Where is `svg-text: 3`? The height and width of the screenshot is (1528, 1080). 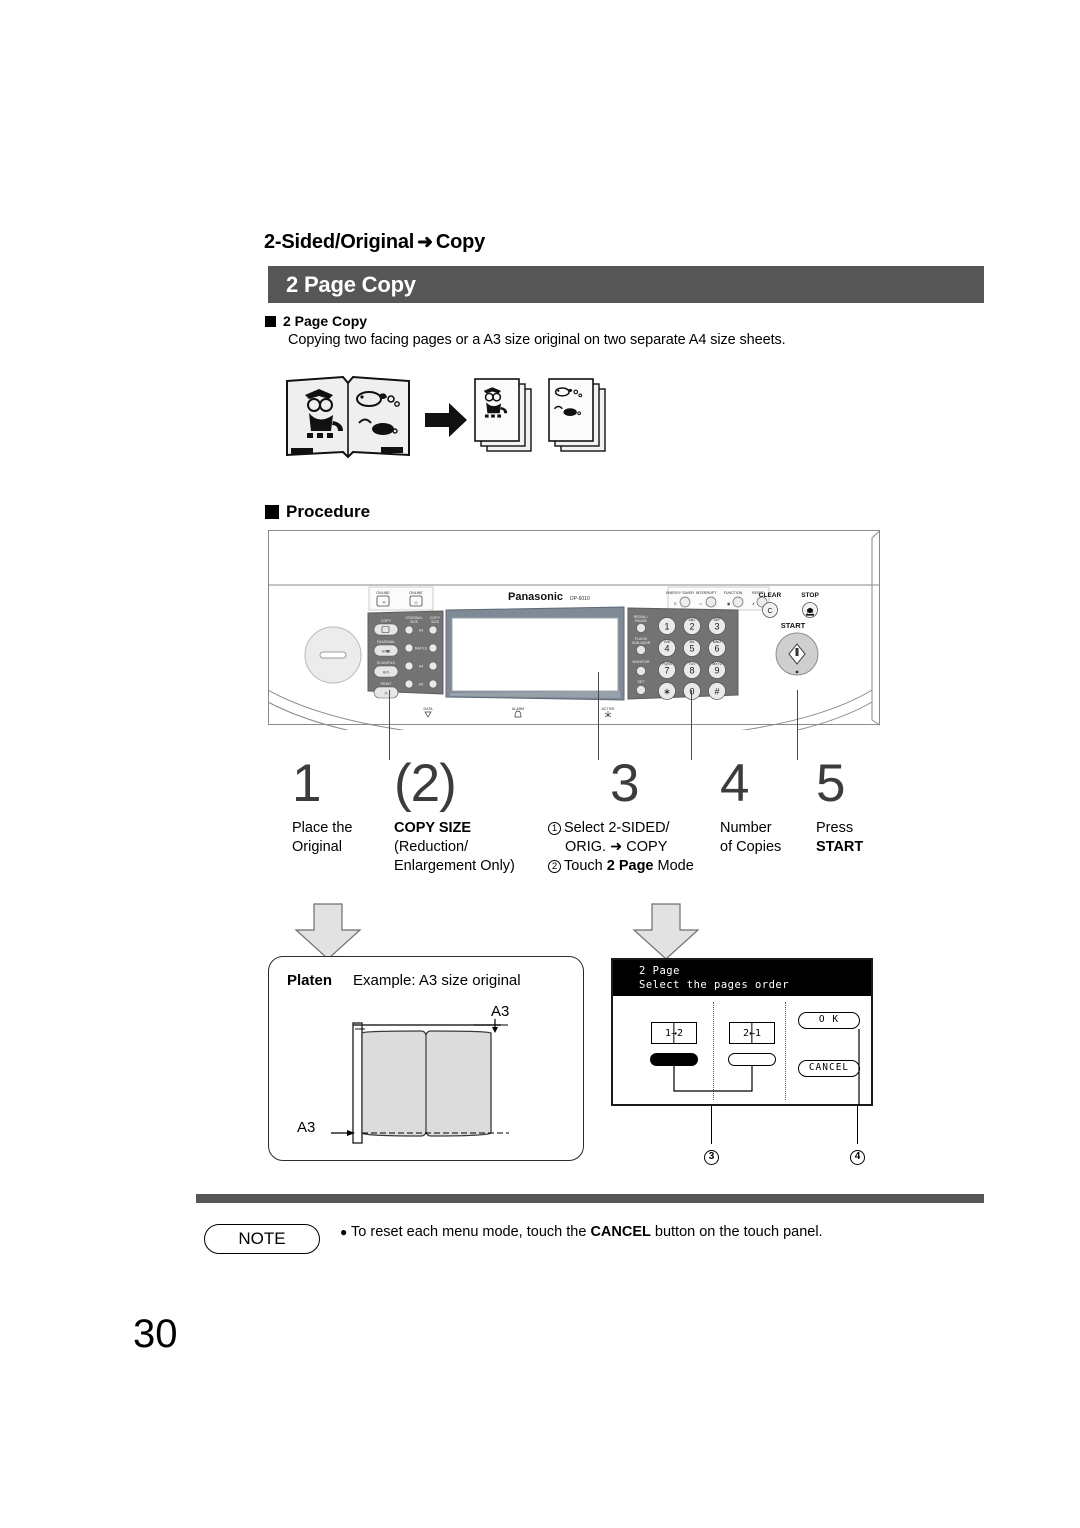 svg-text: 3 is located at coordinates (716, 627).